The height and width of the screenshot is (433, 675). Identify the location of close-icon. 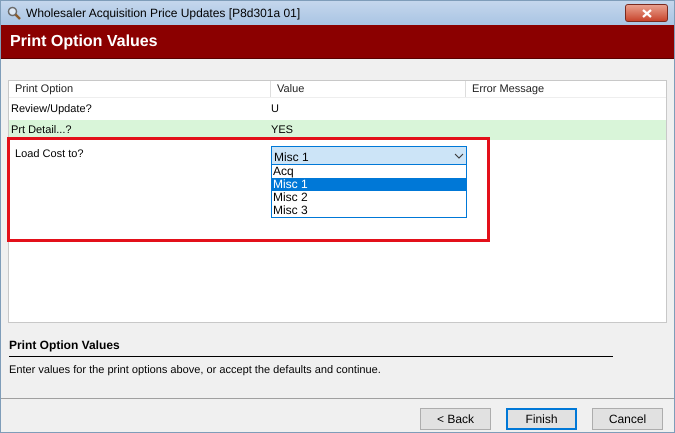
(647, 13).